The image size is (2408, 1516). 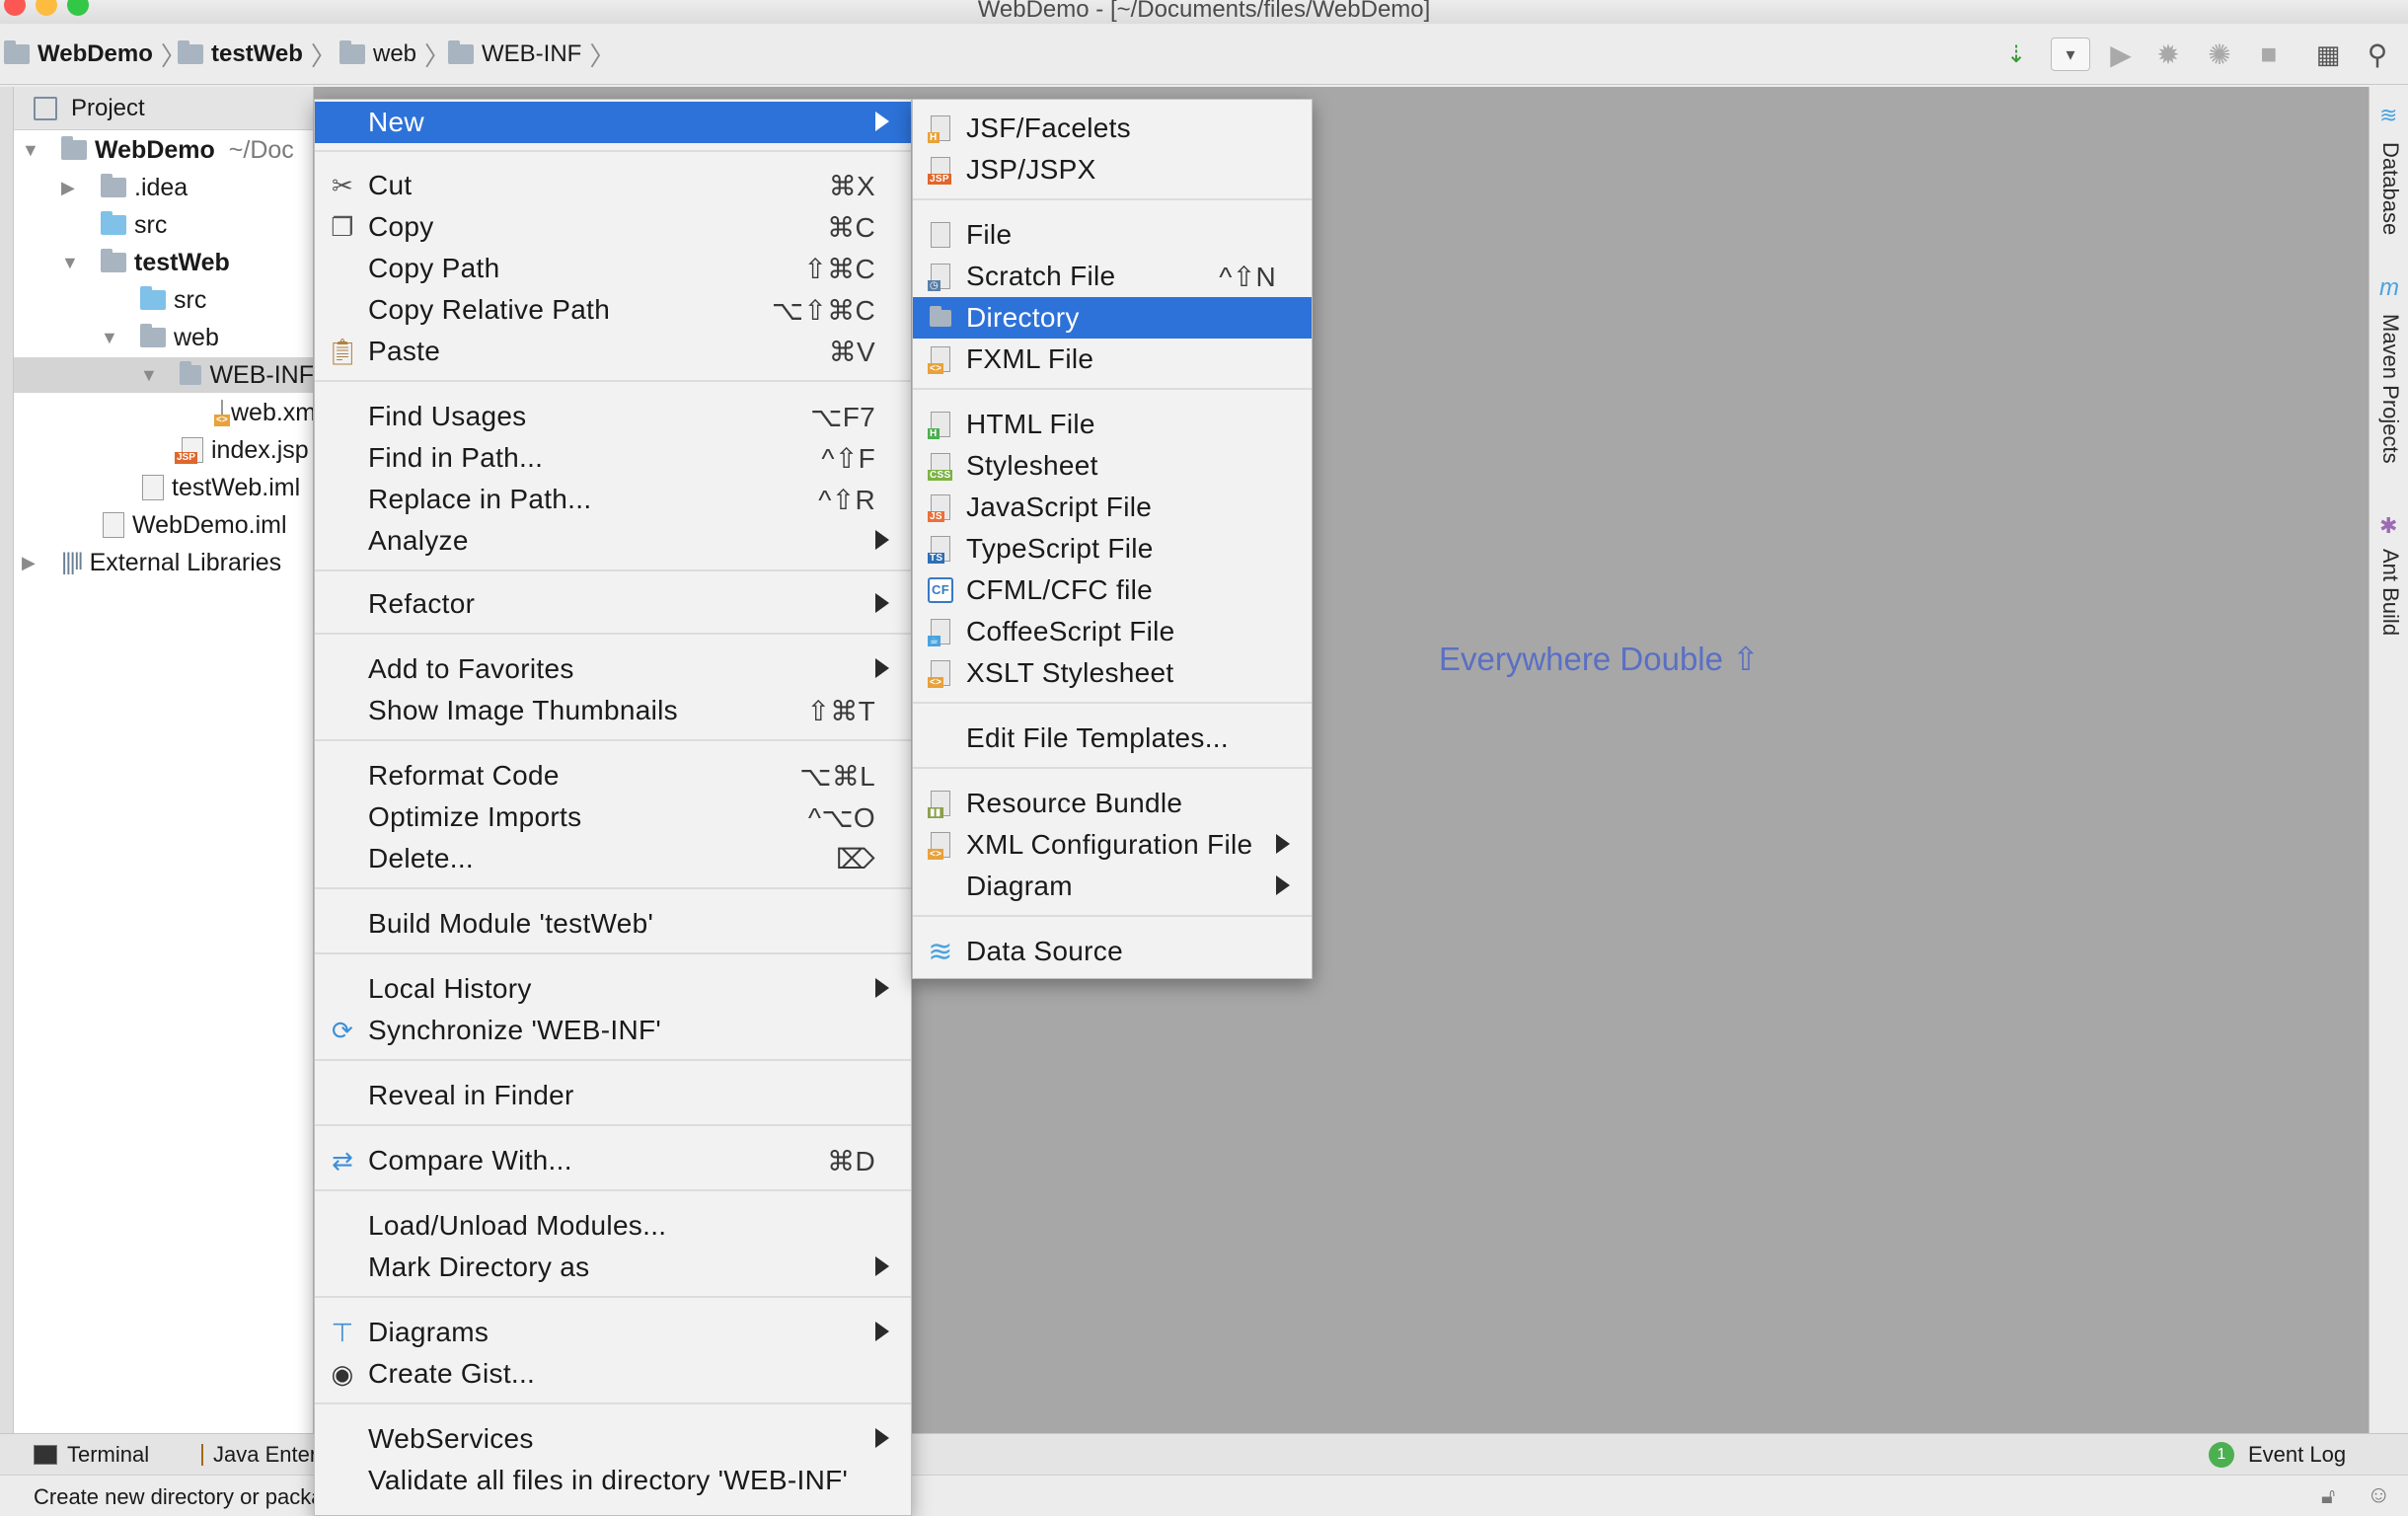 What do you see at coordinates (164, 150) in the screenshot?
I see `tree-item-webdemo: ▼ WebDemo ~/Doc` at bounding box center [164, 150].